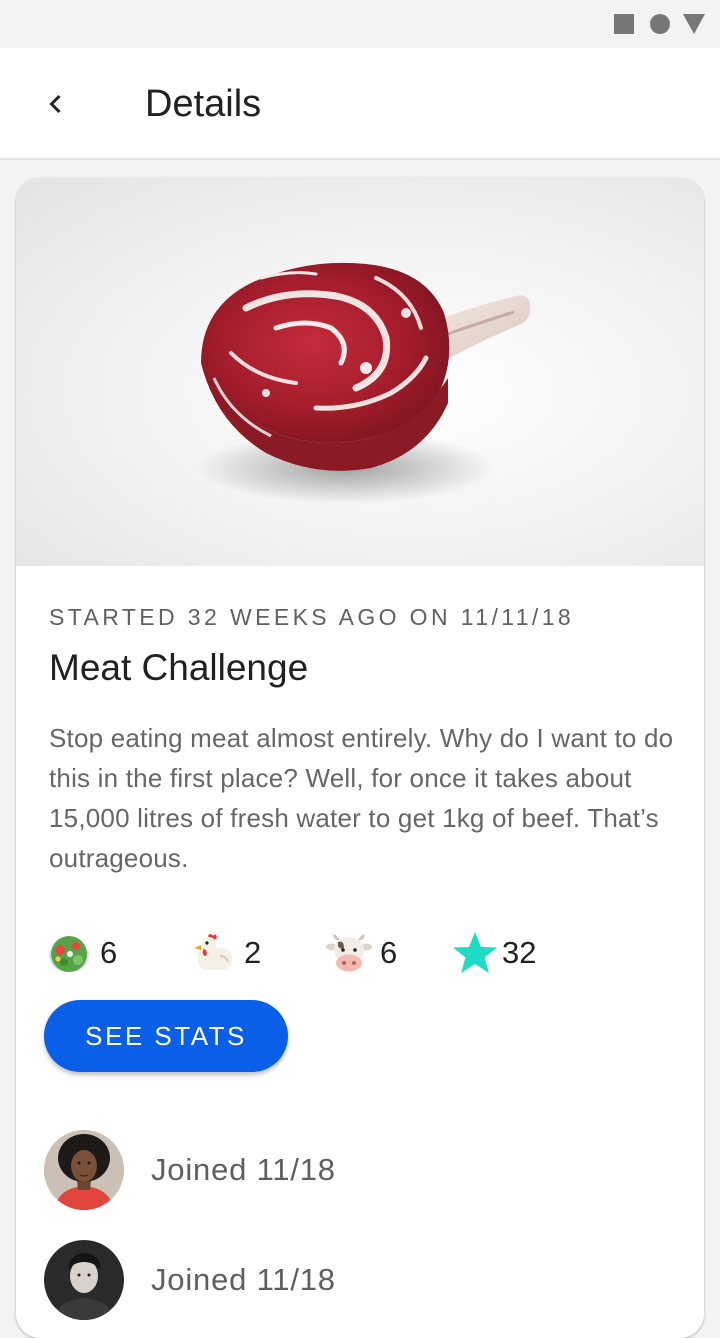 The width and height of the screenshot is (720, 1338). Describe the element at coordinates (475, 952) in the screenshot. I see `star-icon` at that location.